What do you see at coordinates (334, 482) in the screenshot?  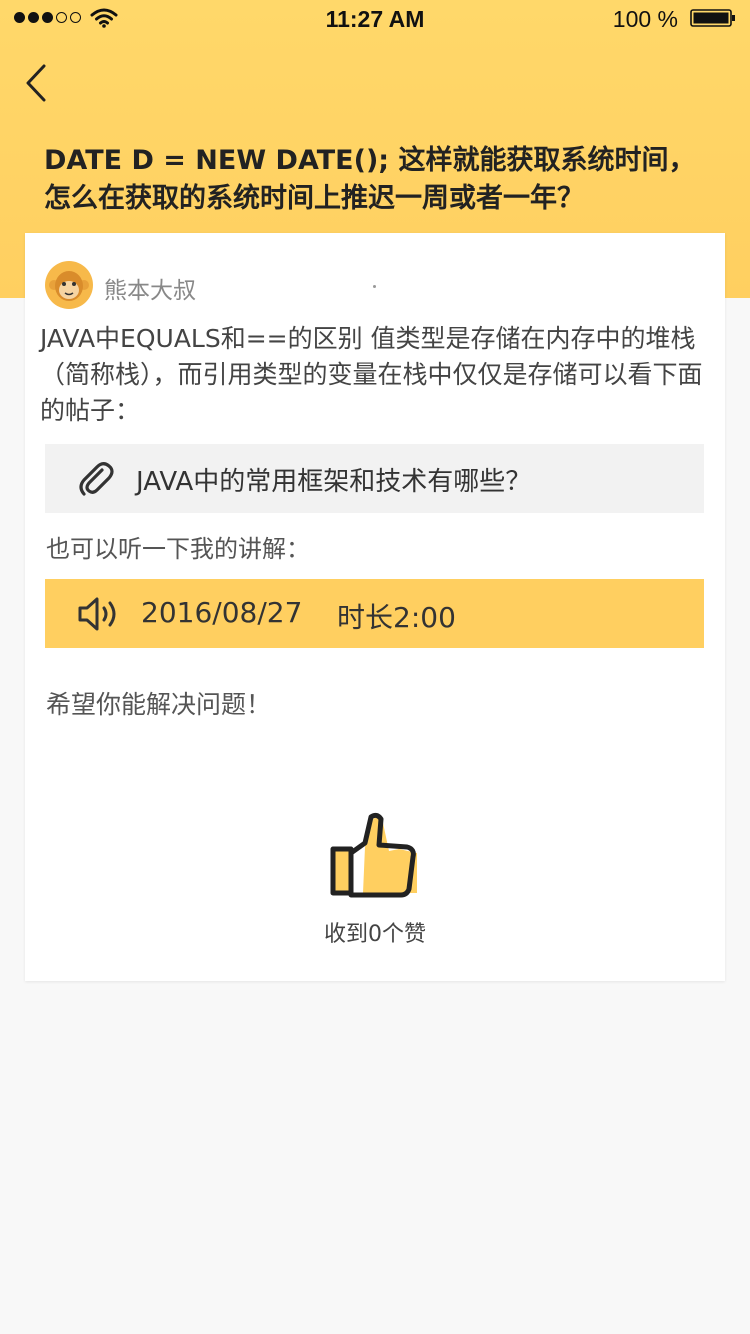 I see `linked-post-title: JAVA中的常用框架和技术有哪些？` at bounding box center [334, 482].